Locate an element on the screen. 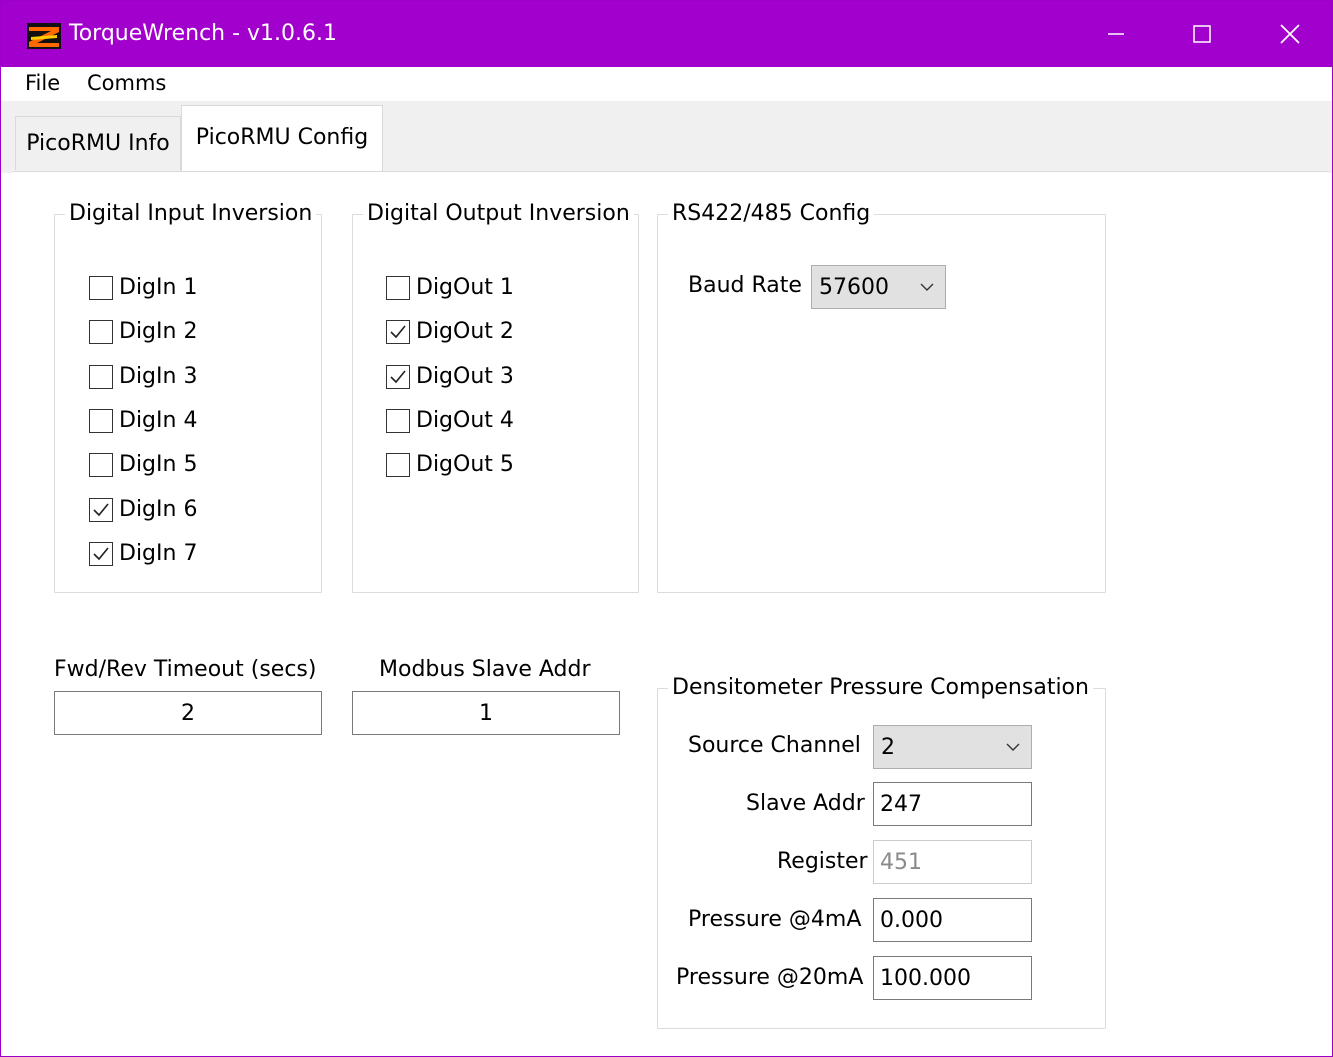  checkbox-label: DigIn 6 is located at coordinates (158, 509).